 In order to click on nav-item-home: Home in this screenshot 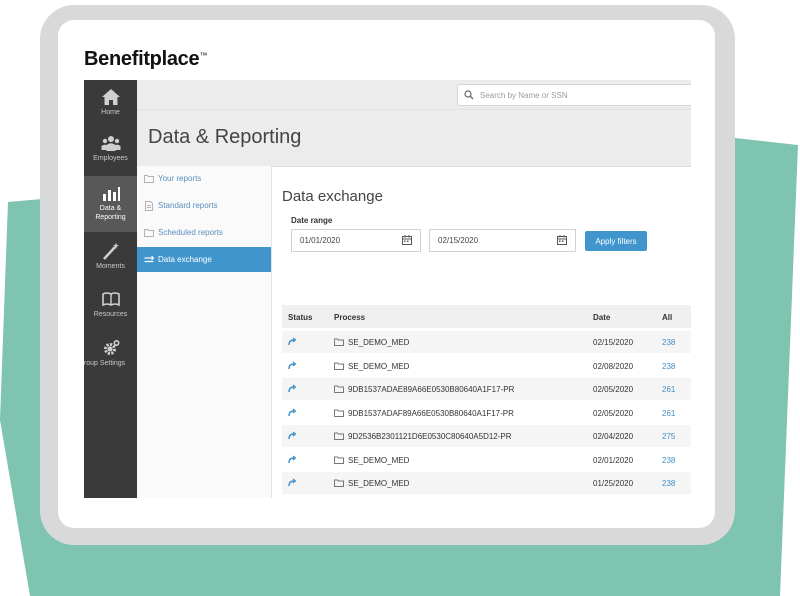, I will do `click(110, 105)`.